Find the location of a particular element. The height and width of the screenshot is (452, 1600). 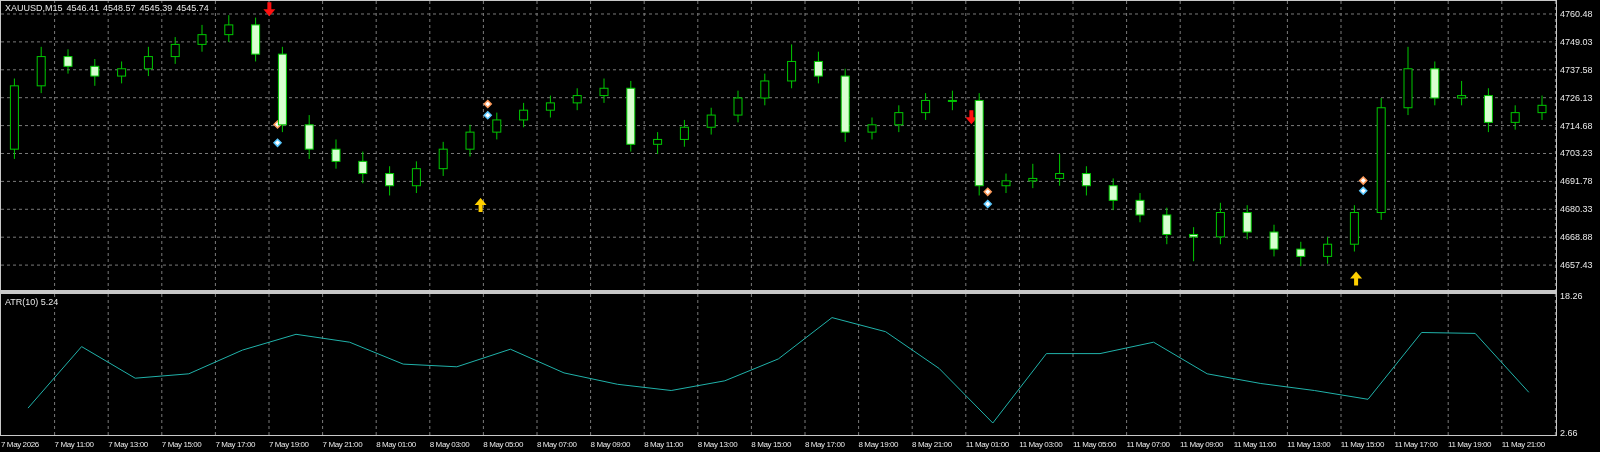

price-label: 4749.03 is located at coordinates (1576, 41).